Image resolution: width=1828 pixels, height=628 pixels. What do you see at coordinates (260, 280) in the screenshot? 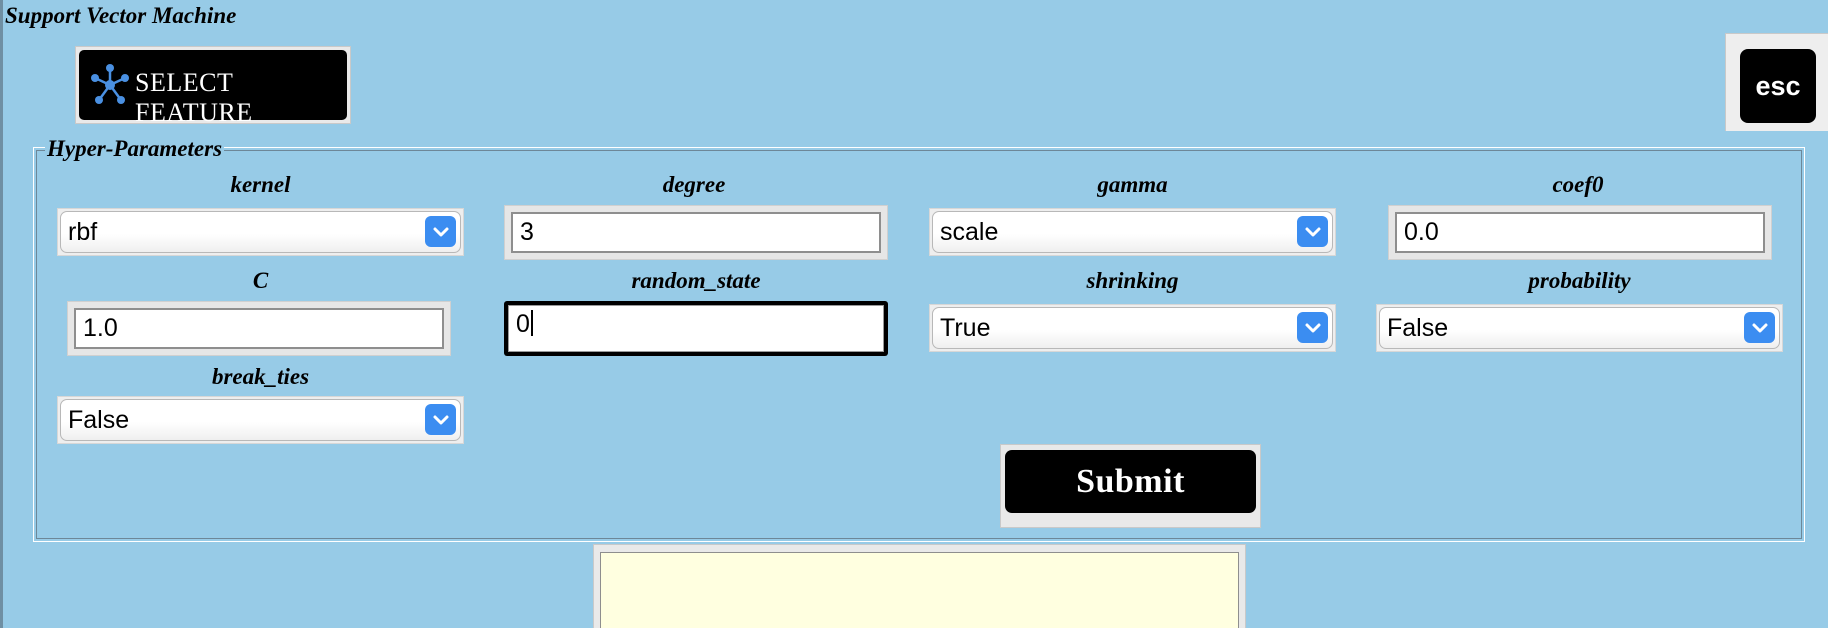
I see `c-label: C` at bounding box center [260, 280].